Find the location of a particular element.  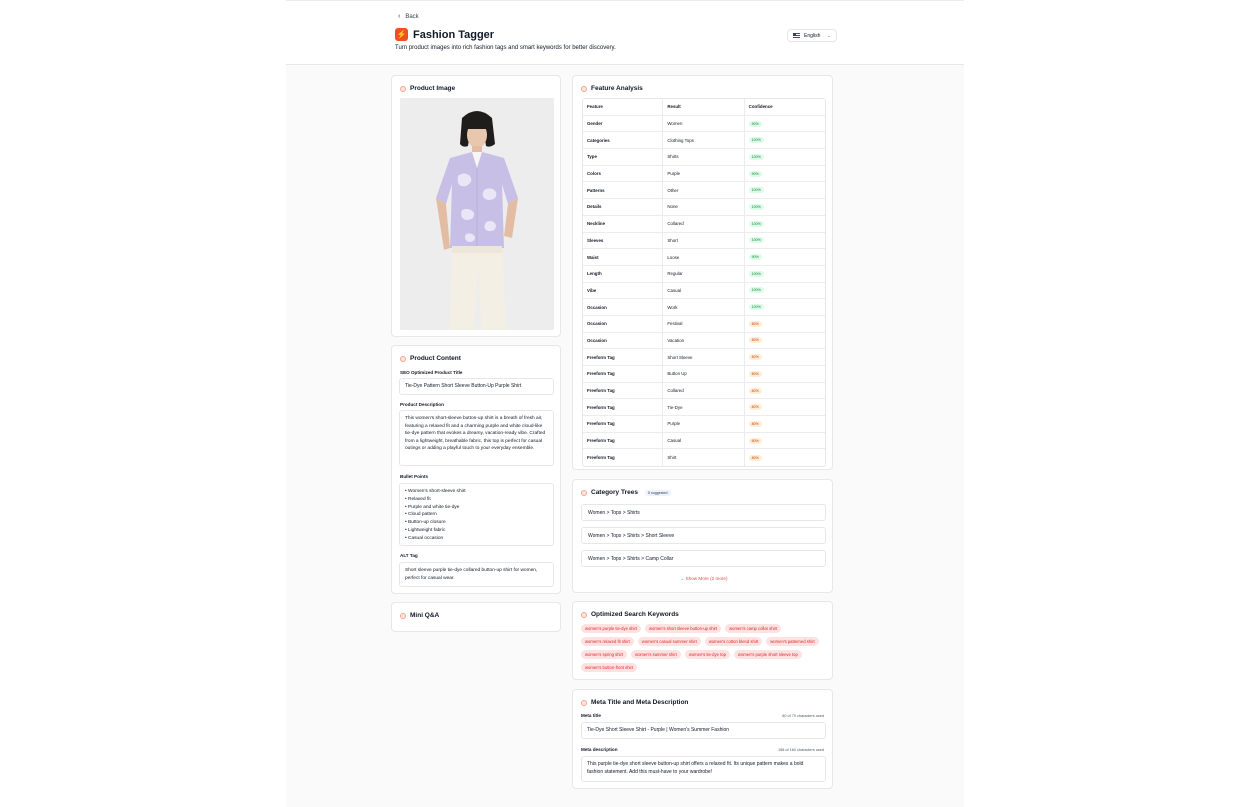

keyword-chip: women's casual summer shirt is located at coordinates (669, 641).